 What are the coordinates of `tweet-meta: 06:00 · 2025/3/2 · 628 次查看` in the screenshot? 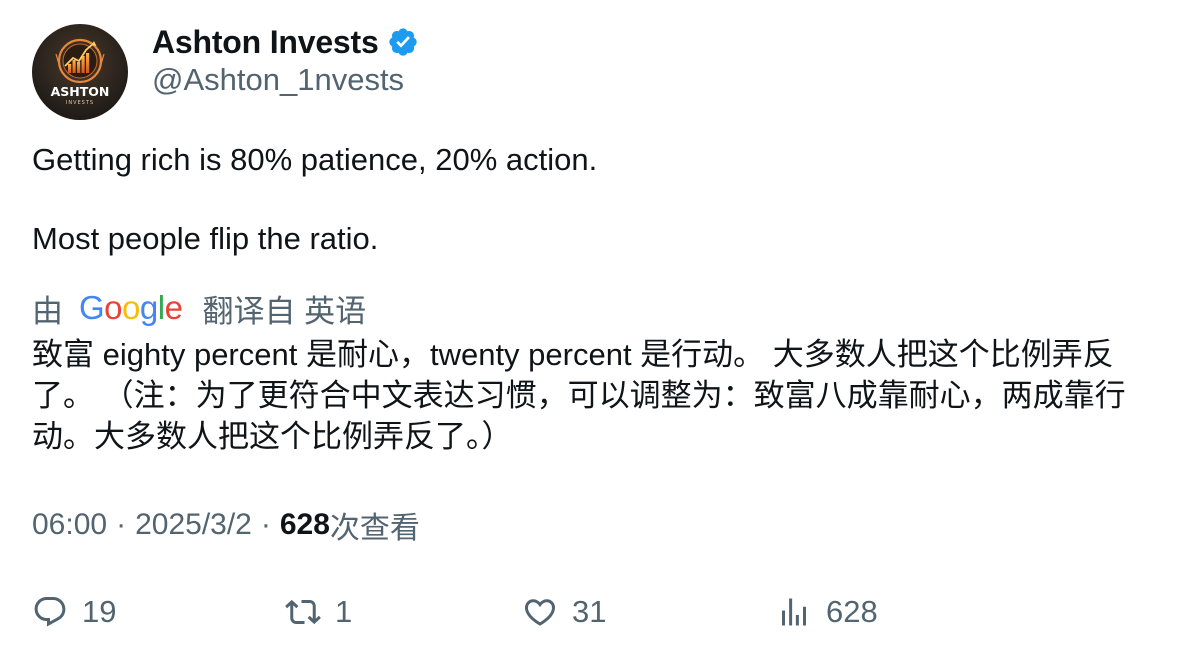 It's located at (226, 525).